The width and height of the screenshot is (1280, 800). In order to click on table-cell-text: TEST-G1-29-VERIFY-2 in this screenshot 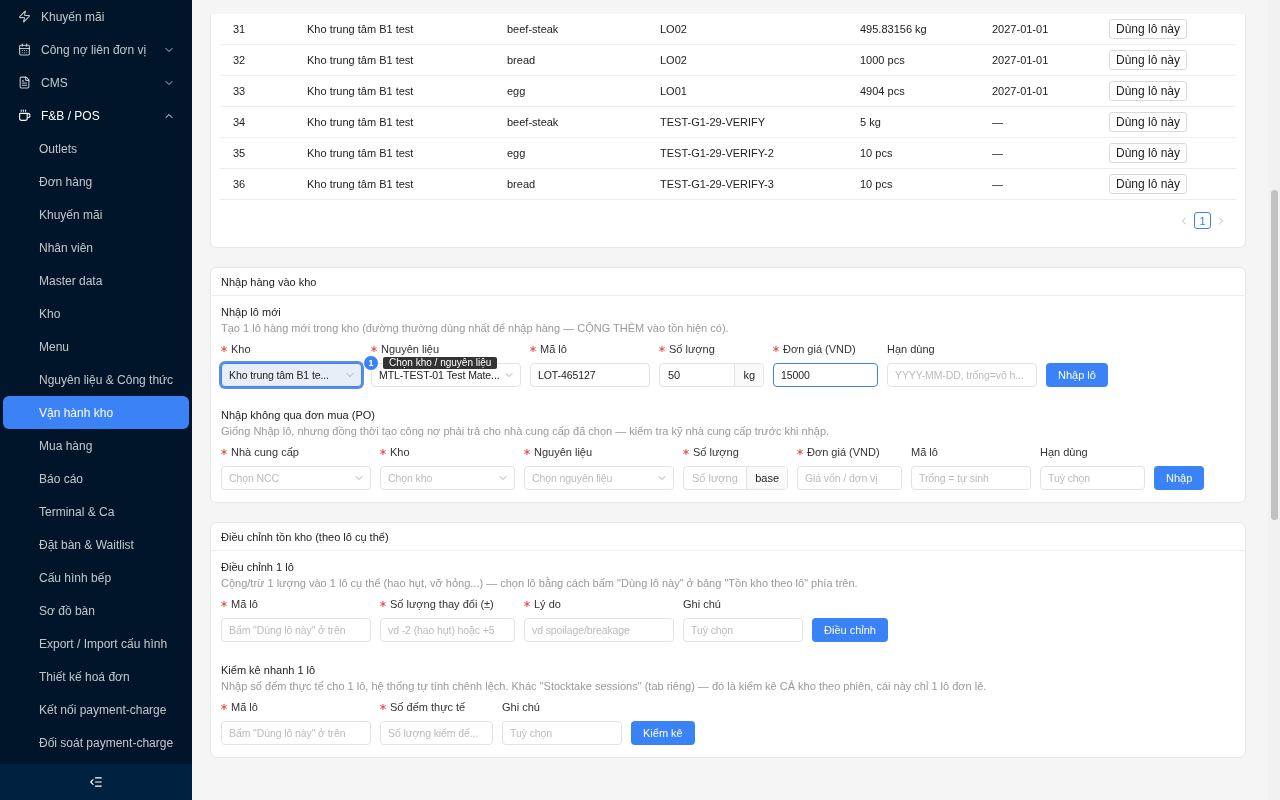, I will do `click(717, 153)`.